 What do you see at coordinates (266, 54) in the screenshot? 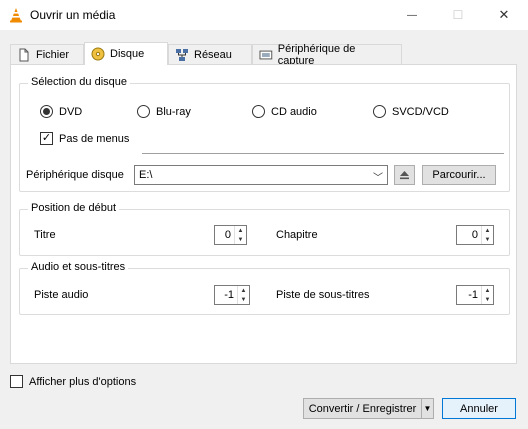
I see `capture-device-icon` at bounding box center [266, 54].